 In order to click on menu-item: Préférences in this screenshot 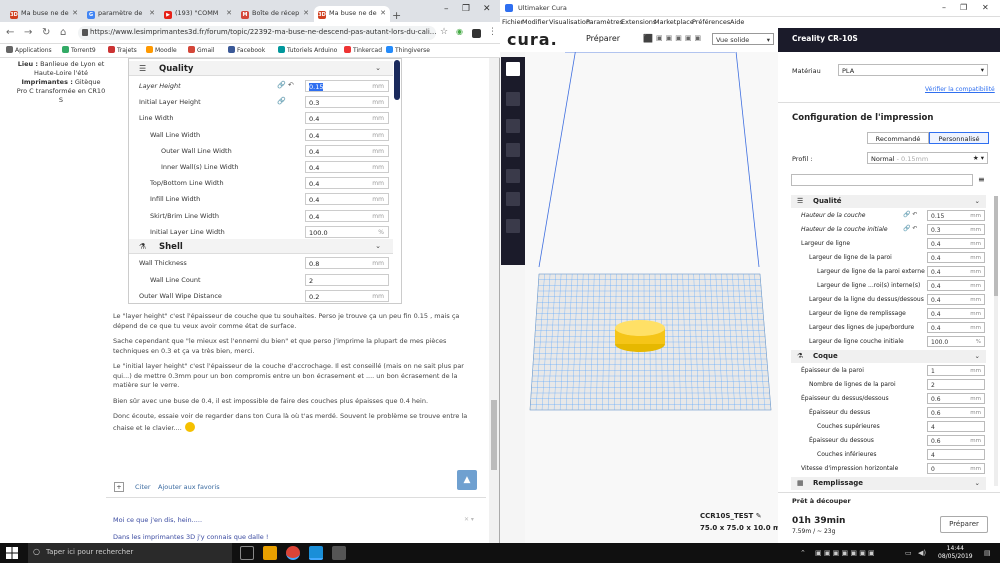, I will do `click(711, 22)`.